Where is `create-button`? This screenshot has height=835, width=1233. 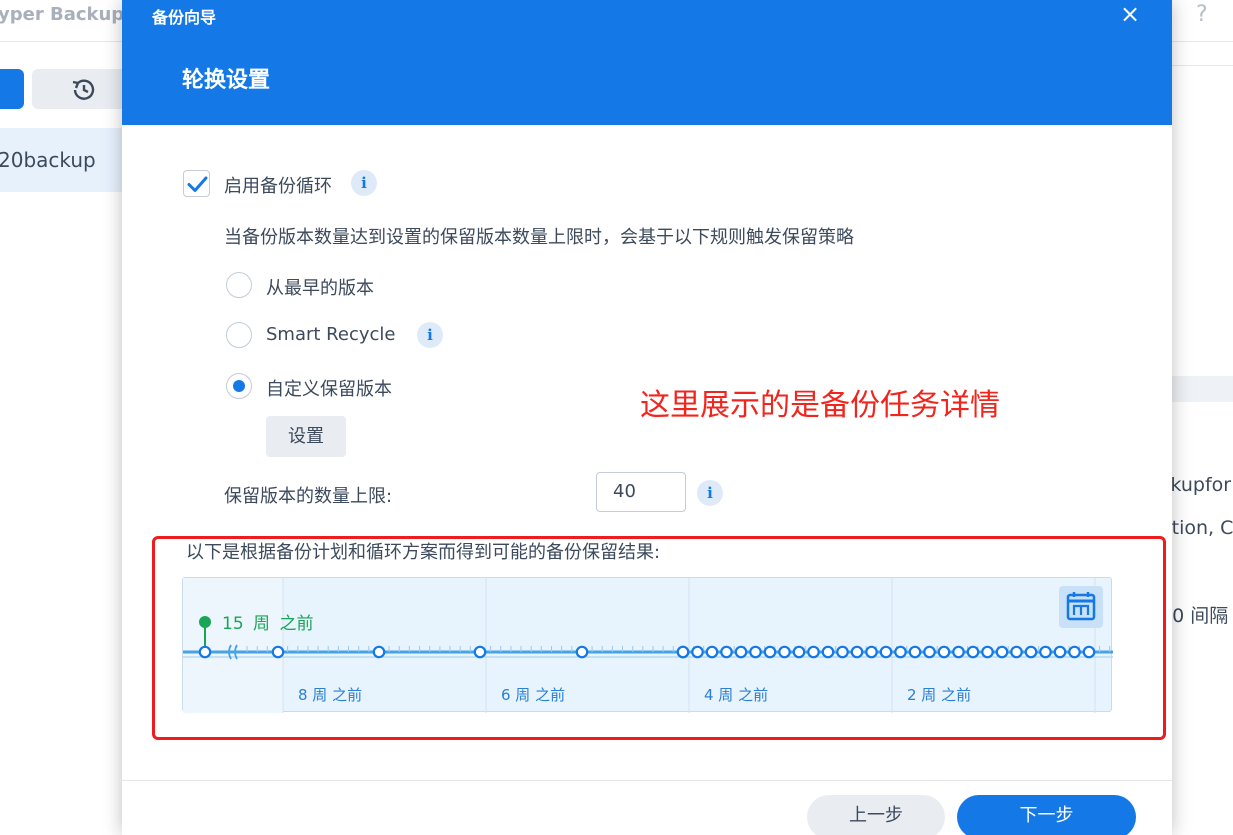
create-button is located at coordinates (12, 89).